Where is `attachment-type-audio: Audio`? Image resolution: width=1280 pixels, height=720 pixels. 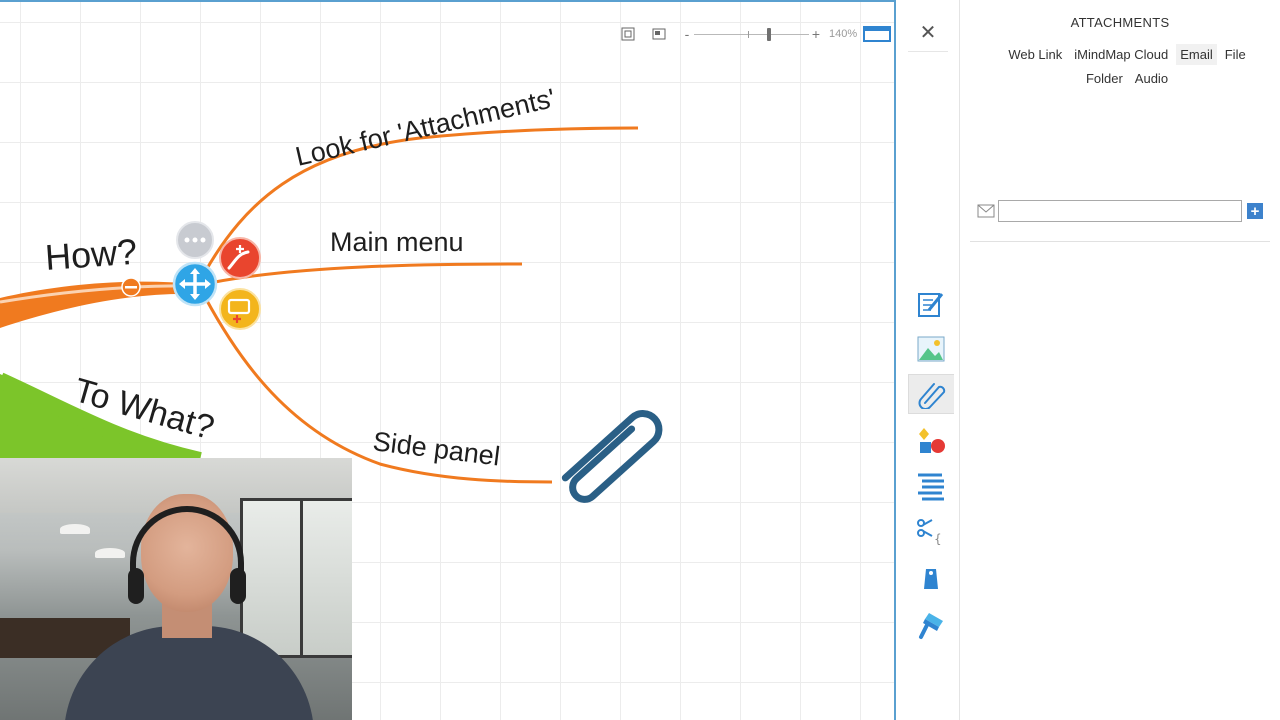
attachment-type-audio: Audio is located at coordinates (1151, 78).